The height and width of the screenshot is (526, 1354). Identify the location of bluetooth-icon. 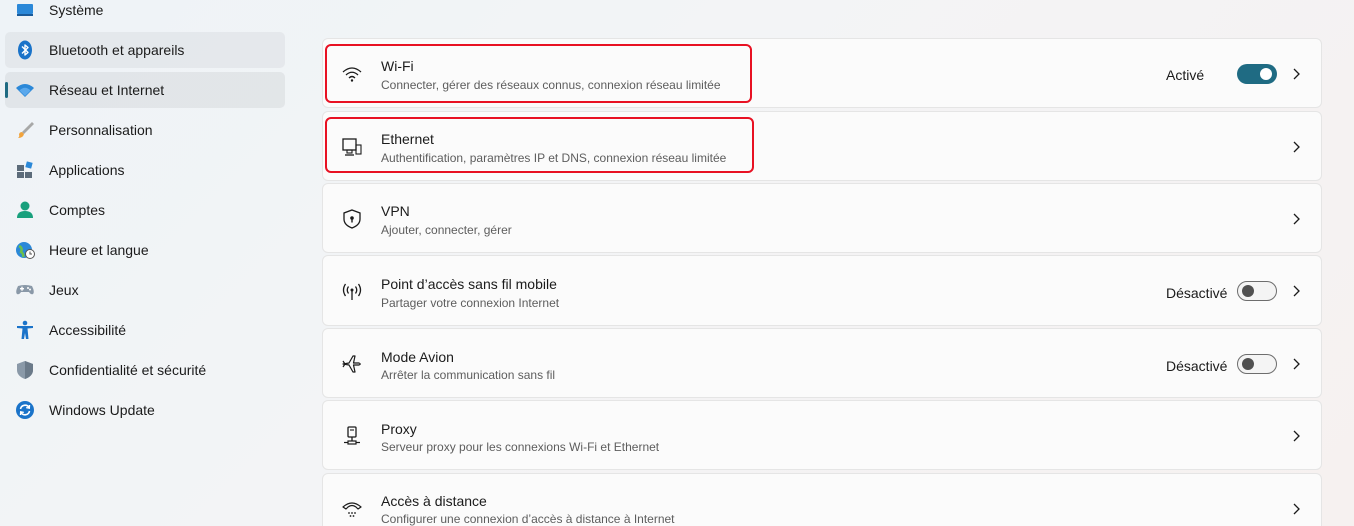
(25, 50).